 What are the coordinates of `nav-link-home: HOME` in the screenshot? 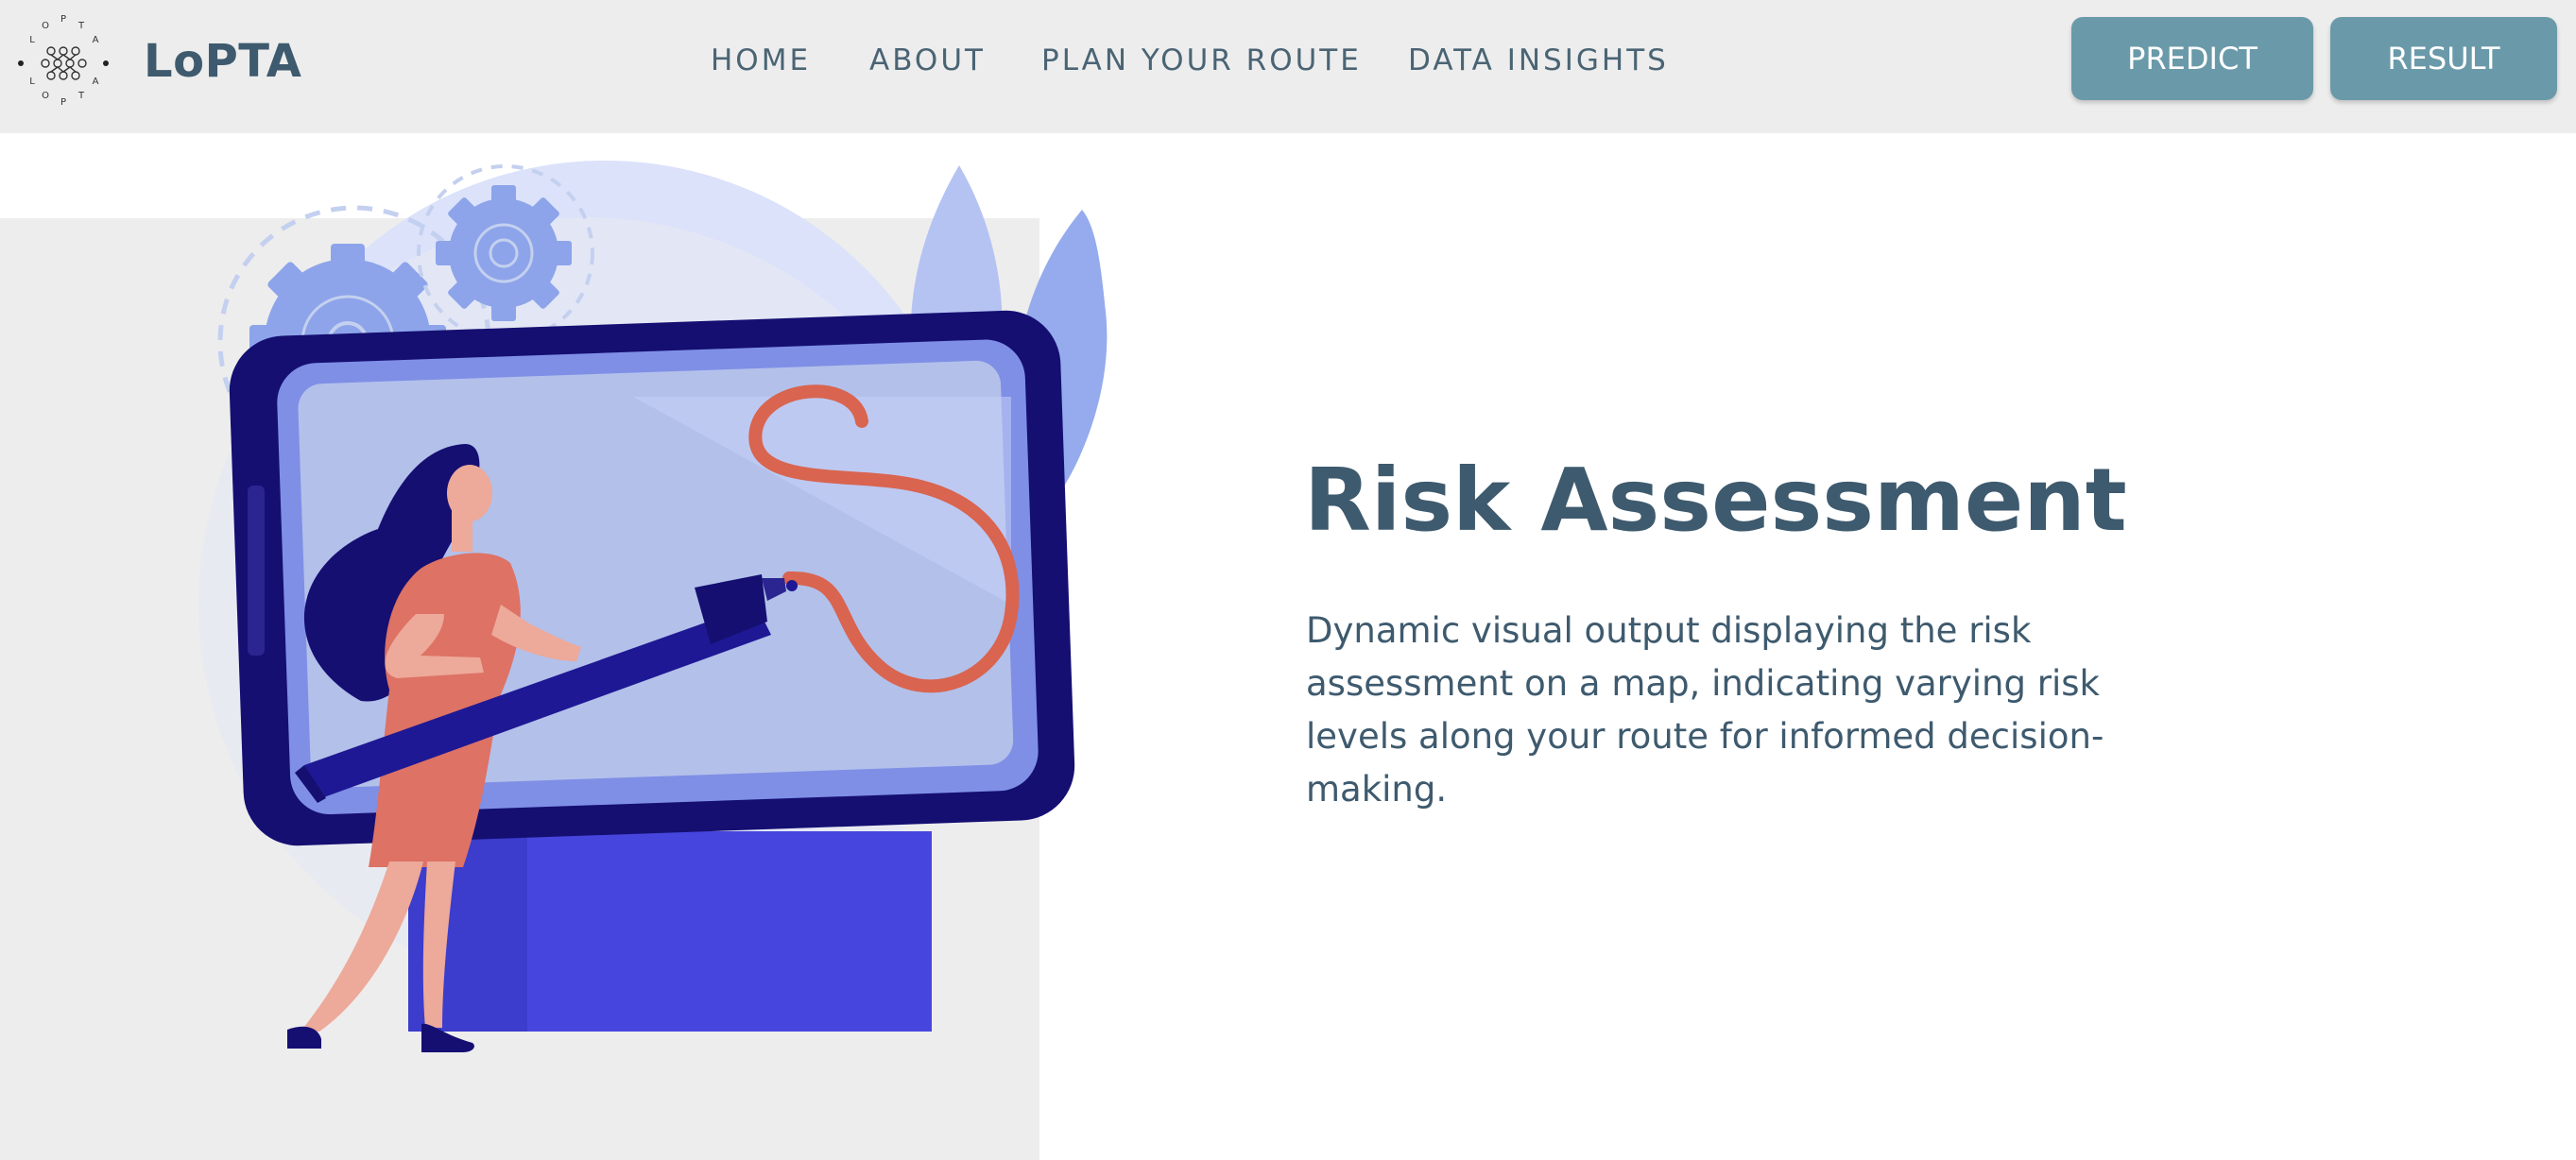 It's located at (761, 60).